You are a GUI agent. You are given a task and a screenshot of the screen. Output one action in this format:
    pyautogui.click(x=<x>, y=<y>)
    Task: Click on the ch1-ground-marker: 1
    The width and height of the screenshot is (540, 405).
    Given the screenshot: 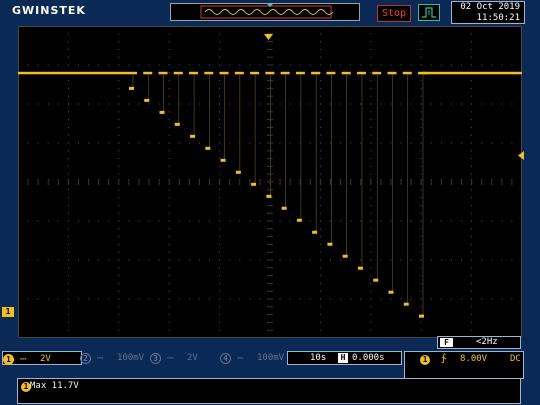 What is the action you would take?
    pyautogui.click(x=8, y=312)
    